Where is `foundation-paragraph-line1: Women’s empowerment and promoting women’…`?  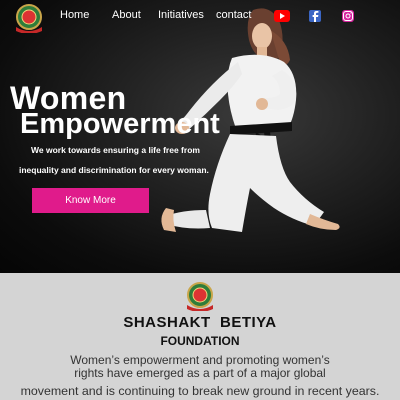
foundation-paragraph-line1: Women’s empowerment and promoting women’… is located at coordinates (200, 360).